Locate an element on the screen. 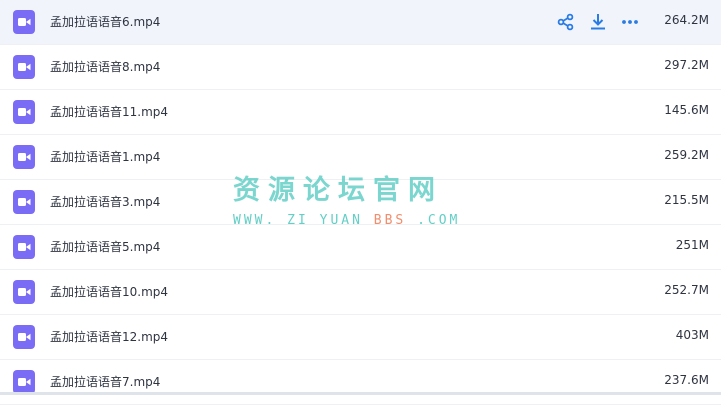 The height and width of the screenshot is (405, 721). file-name: 孟加拉语语音6.mp4 is located at coordinates (105, 21).